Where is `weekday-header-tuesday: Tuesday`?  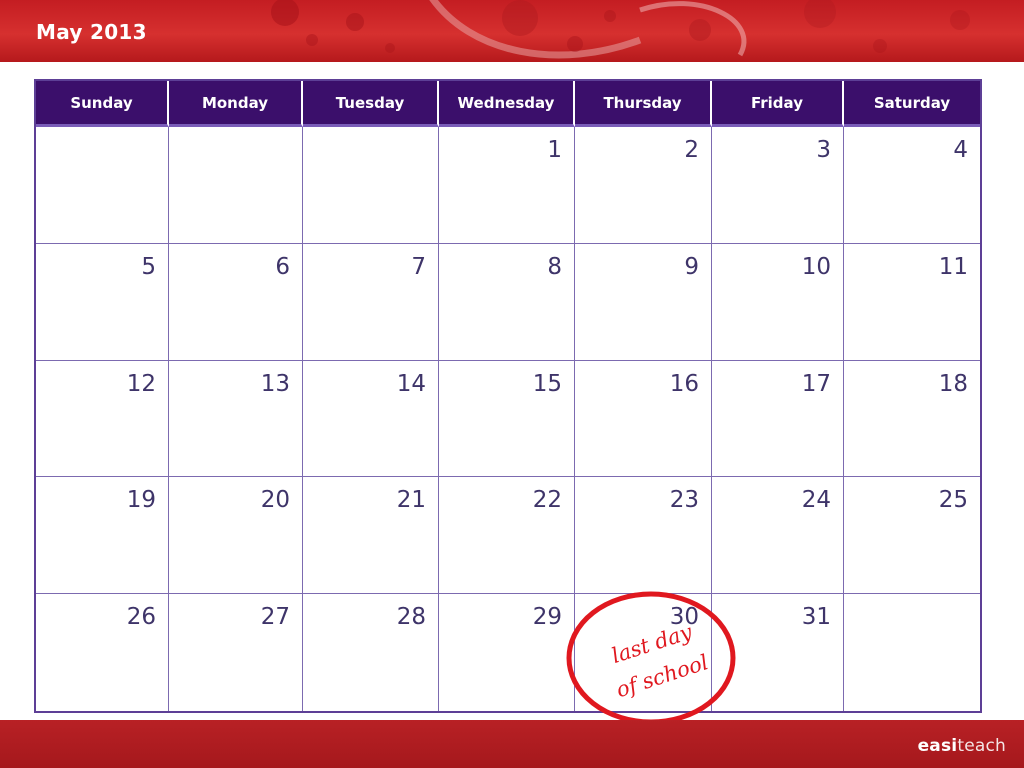
weekday-header-tuesday: Tuesday is located at coordinates (371, 104).